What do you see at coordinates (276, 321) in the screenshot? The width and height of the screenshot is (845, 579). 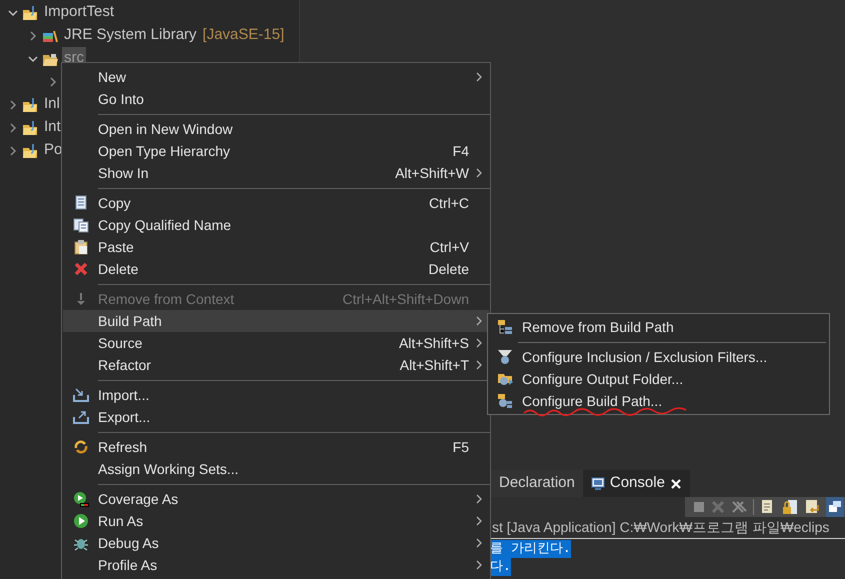 I see `menu-item: Build Path` at bounding box center [276, 321].